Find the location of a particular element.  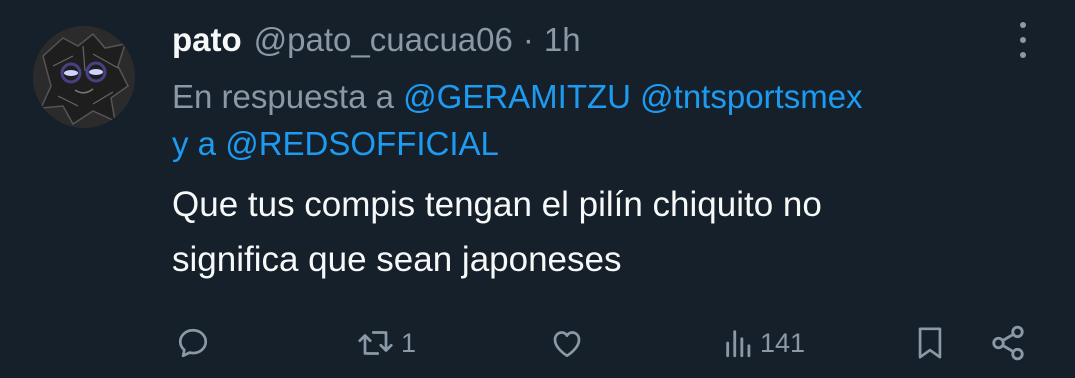

mention-link: @REDSOFFICIAL is located at coordinates (362, 143).